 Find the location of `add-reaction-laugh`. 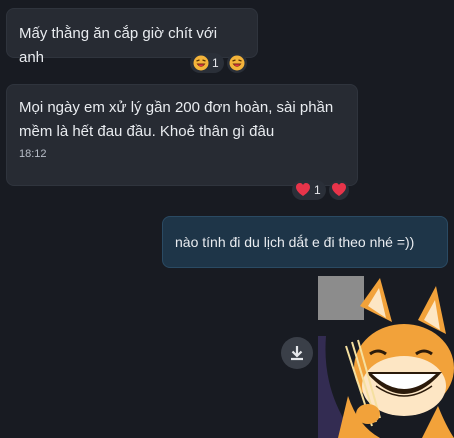

add-reaction-laugh is located at coordinates (236, 63).